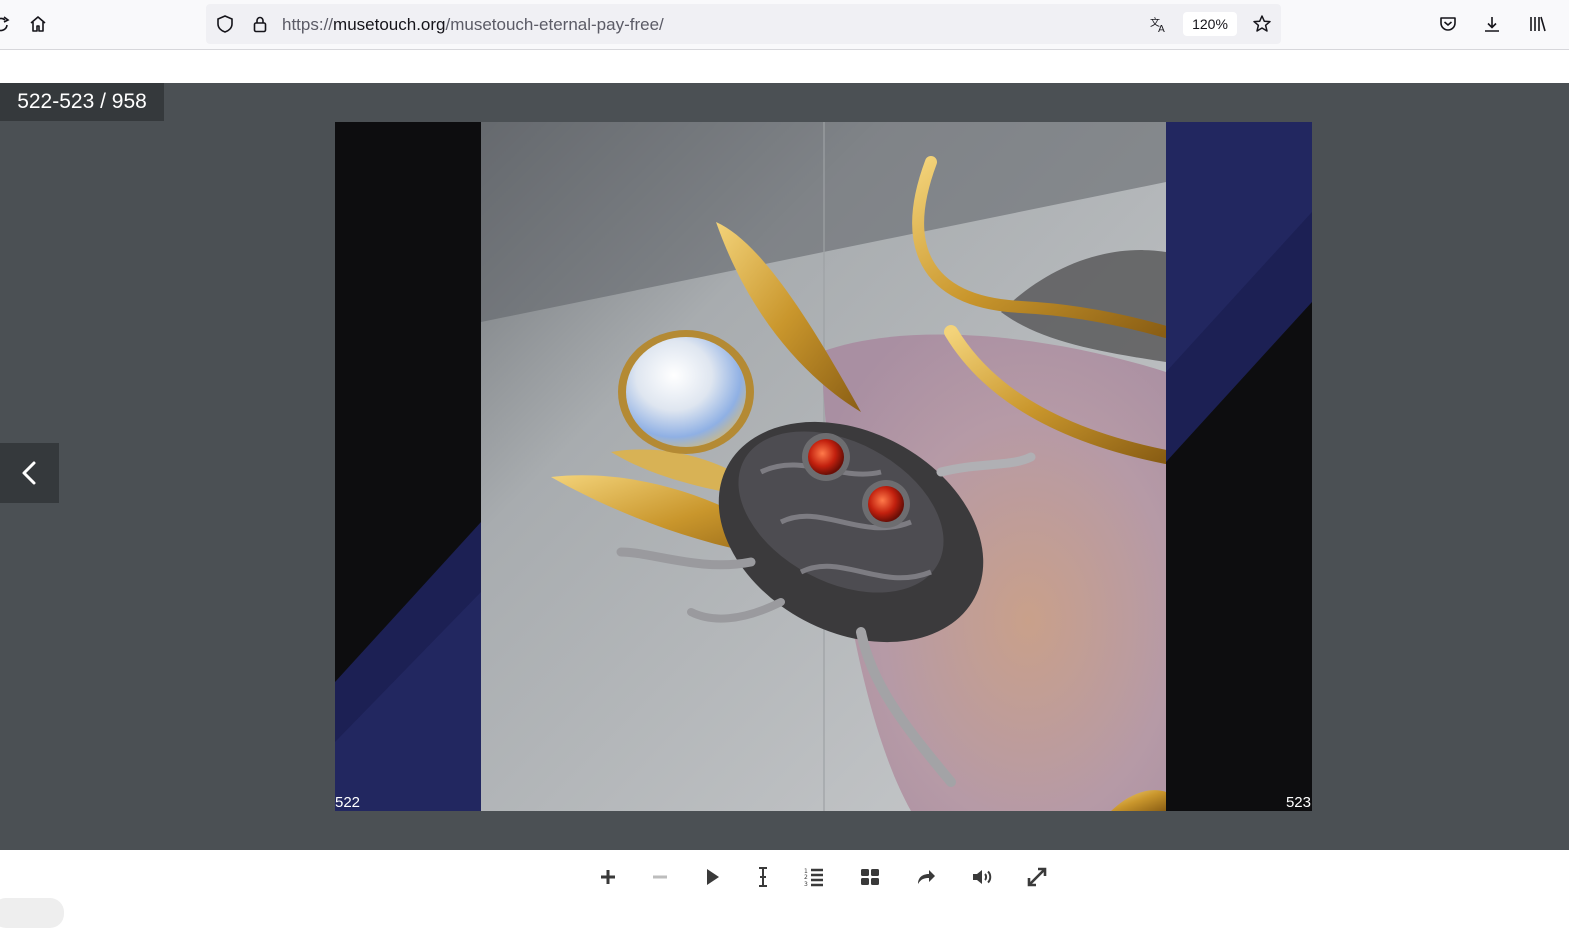  I want to click on home-icon, so click(38, 24).